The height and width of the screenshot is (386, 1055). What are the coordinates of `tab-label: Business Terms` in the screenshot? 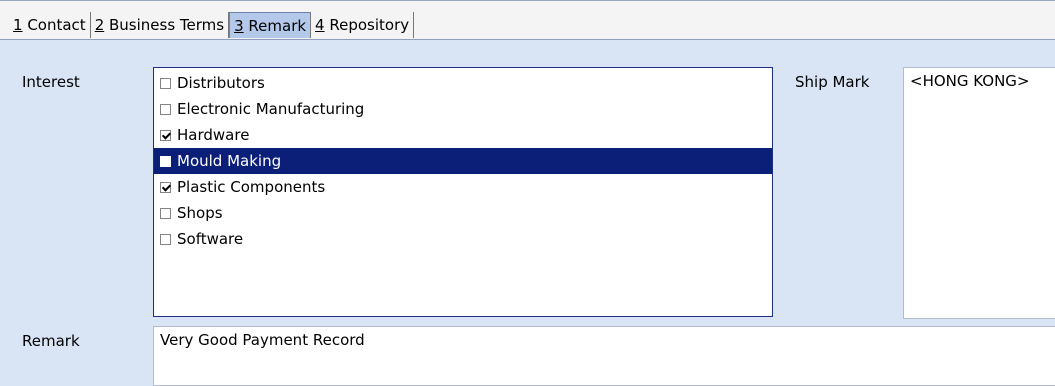 It's located at (164, 25).